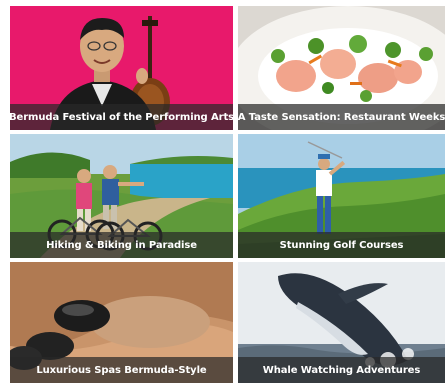 The width and height of the screenshot is (445, 383). I want to click on tile-caption: Bermuda Festival of the Performing Arts, so click(121, 117).